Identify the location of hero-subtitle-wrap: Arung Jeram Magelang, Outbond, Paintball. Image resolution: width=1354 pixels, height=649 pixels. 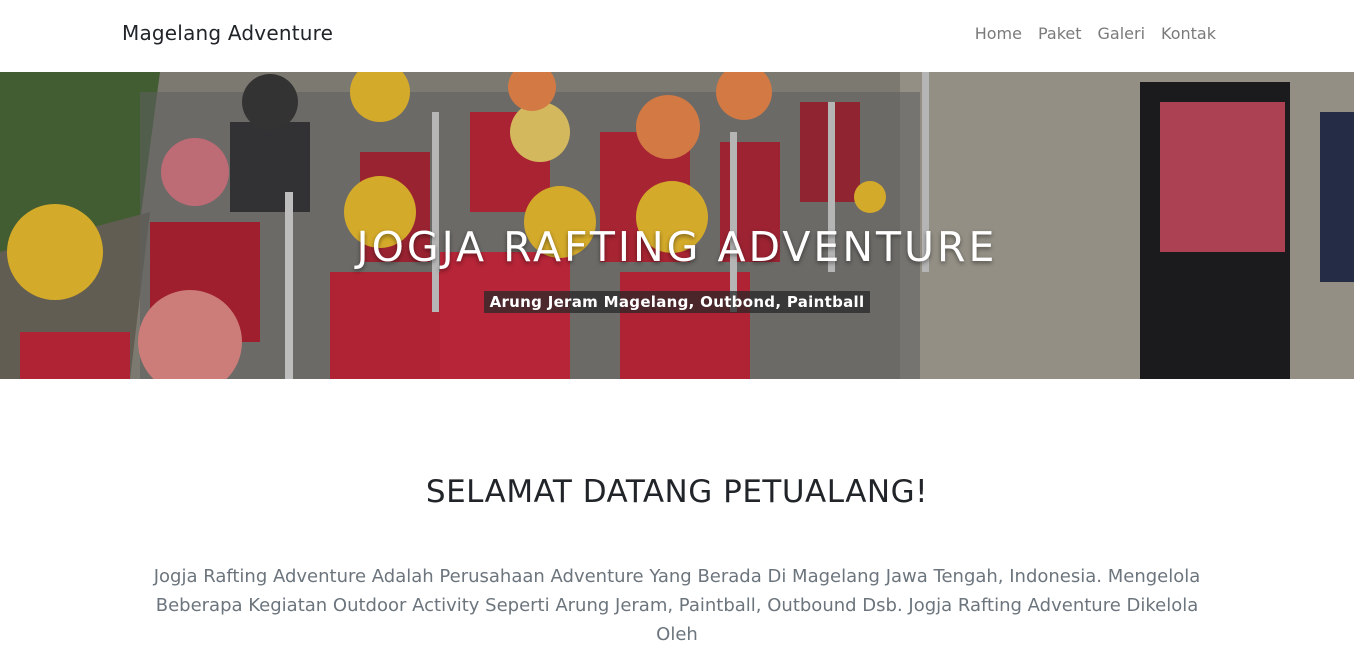
(677, 302).